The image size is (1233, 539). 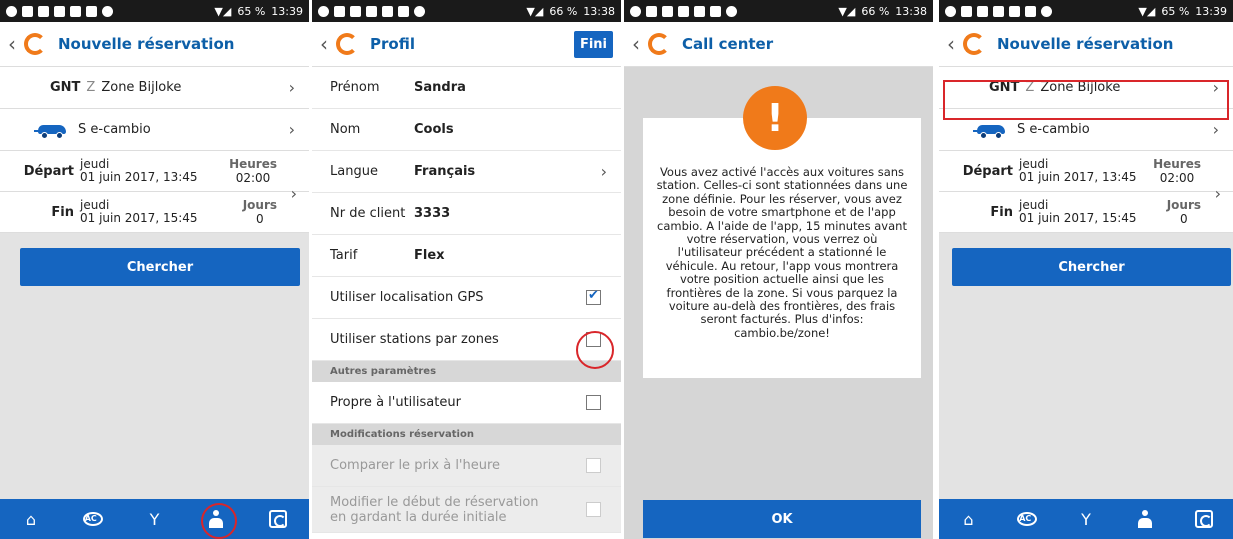 I want to click on car-name: S e-cambio, so click(x=114, y=129).